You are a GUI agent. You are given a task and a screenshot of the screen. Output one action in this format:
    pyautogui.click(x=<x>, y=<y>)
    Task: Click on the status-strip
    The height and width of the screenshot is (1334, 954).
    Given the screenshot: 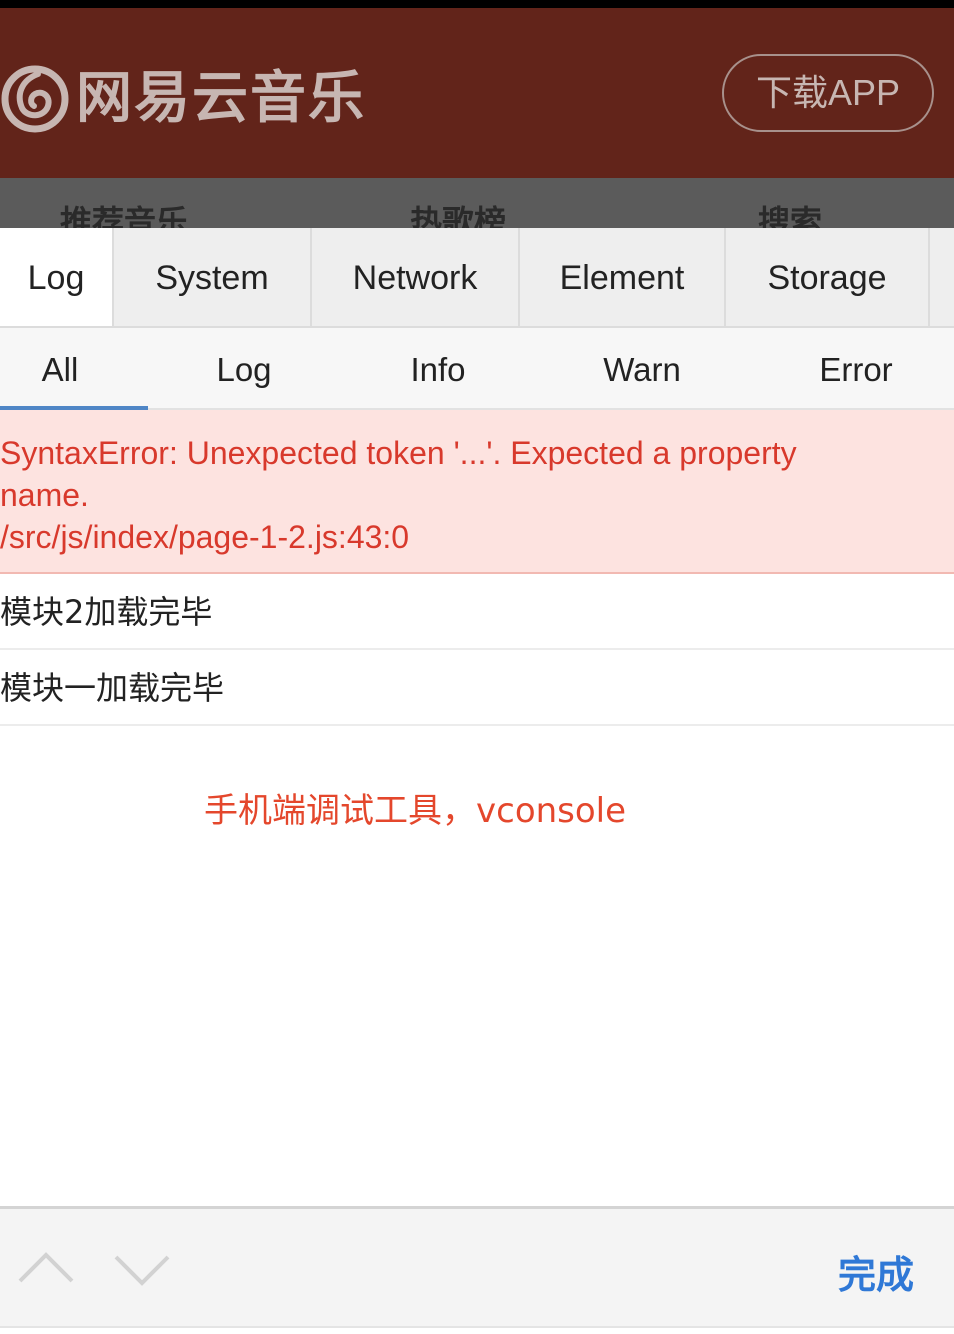 What is the action you would take?
    pyautogui.click(x=477, y=4)
    